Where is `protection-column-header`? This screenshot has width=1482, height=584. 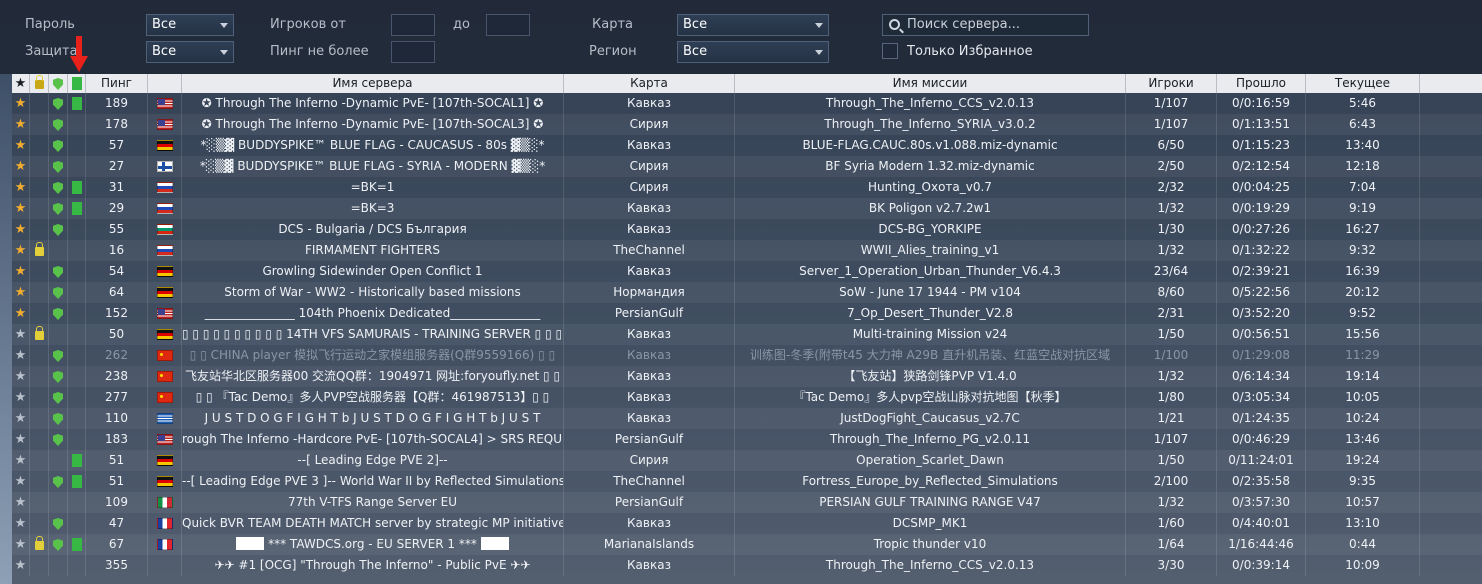 protection-column-header is located at coordinates (58, 83).